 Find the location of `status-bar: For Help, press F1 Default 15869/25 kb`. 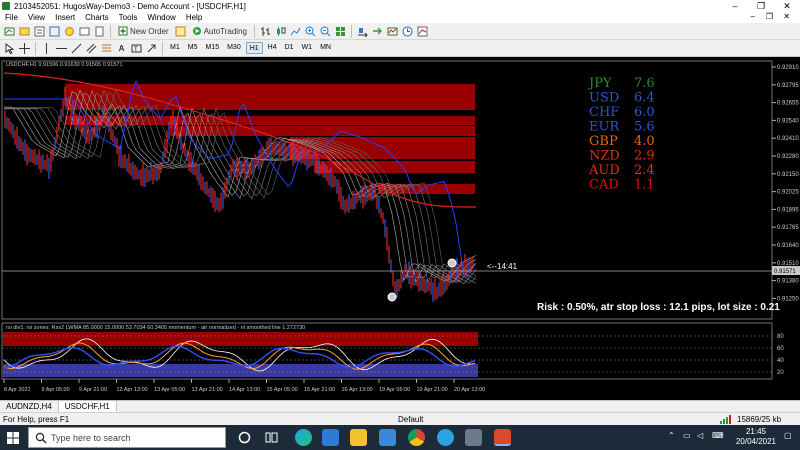

status-bar: For Help, press F1 Default 15869/25 kb is located at coordinates (400, 418).